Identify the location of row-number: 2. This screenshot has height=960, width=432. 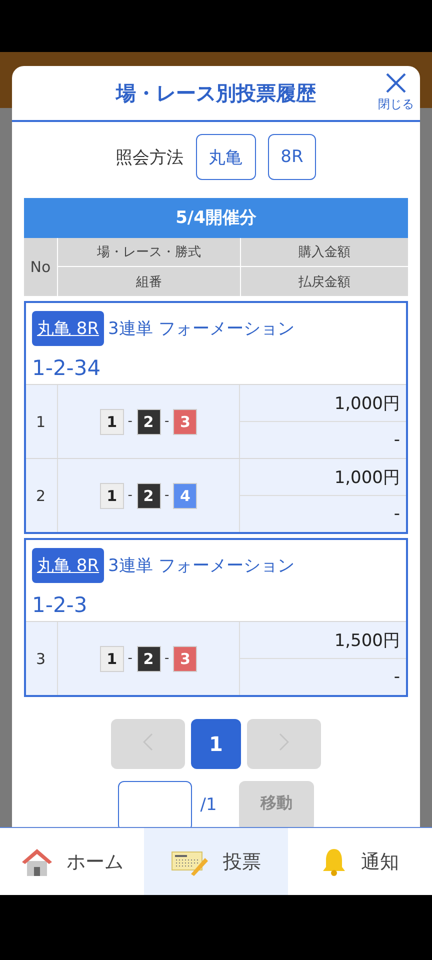
(42, 495).